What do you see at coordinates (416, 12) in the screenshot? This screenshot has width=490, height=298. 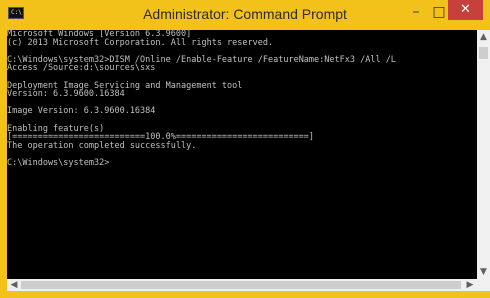 I see `minimize-button: –` at bounding box center [416, 12].